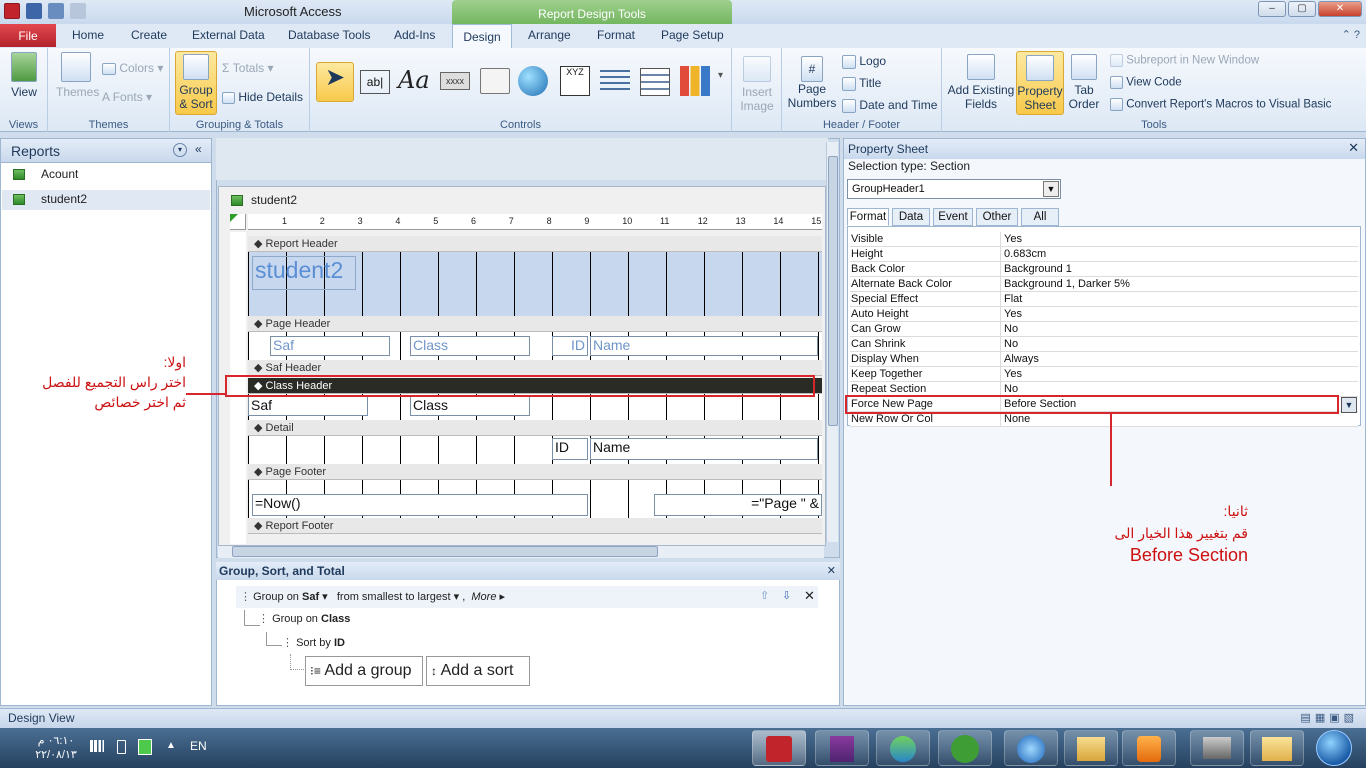 The width and height of the screenshot is (1366, 768). What do you see at coordinates (149, 35) in the screenshot?
I see `tab-create: Create` at bounding box center [149, 35].